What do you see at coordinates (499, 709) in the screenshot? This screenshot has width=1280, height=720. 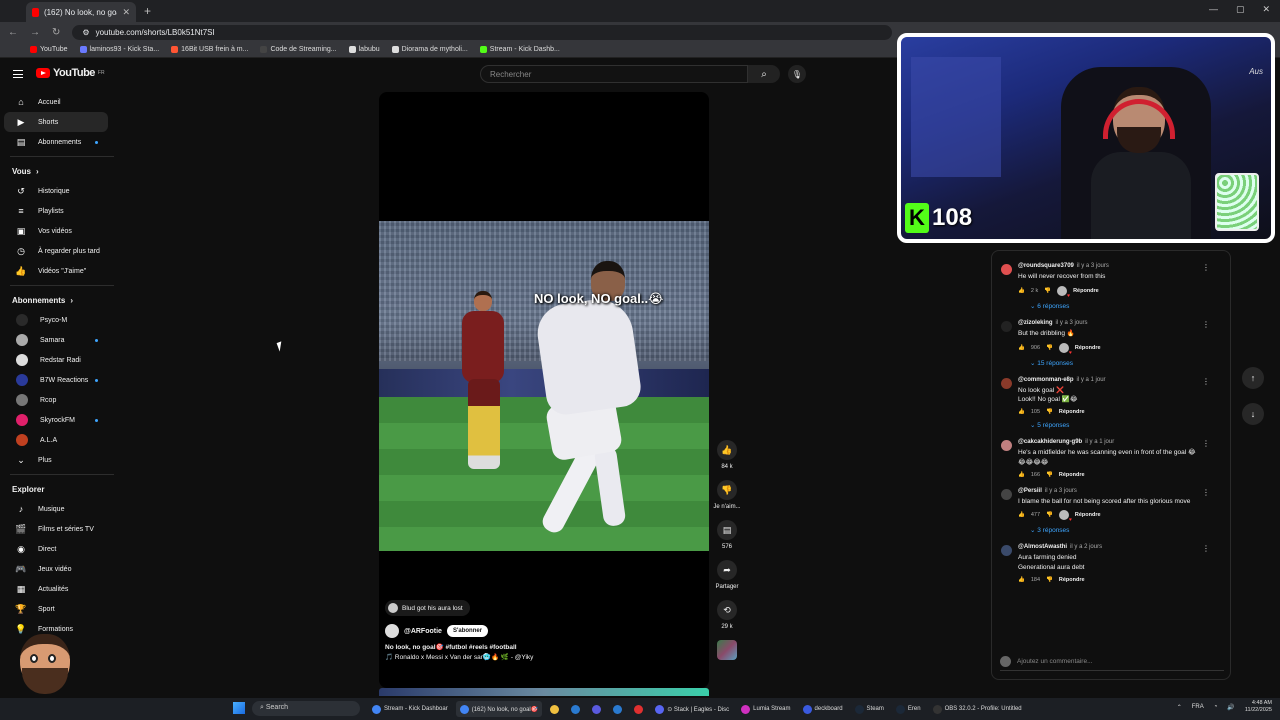 I see `taskbar-app: (162) No look, no goal🎯` at bounding box center [499, 709].